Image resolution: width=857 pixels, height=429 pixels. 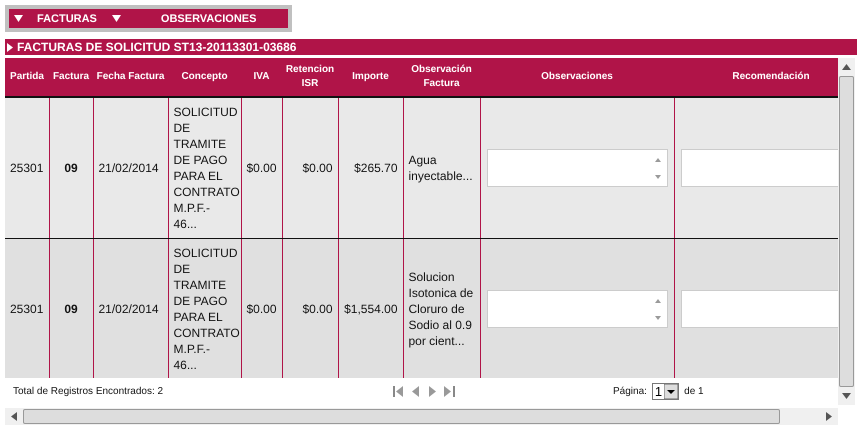 What do you see at coordinates (441, 77) in the screenshot?
I see `column-header: Observación Factura` at bounding box center [441, 77].